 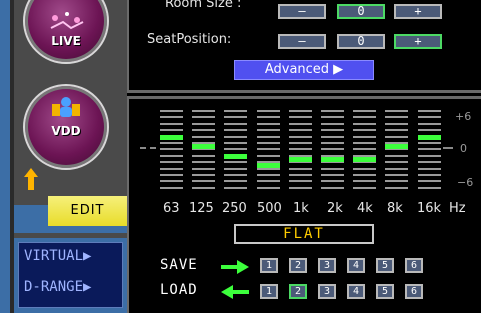 I want to click on freq-label-63: 63, so click(x=171, y=208).